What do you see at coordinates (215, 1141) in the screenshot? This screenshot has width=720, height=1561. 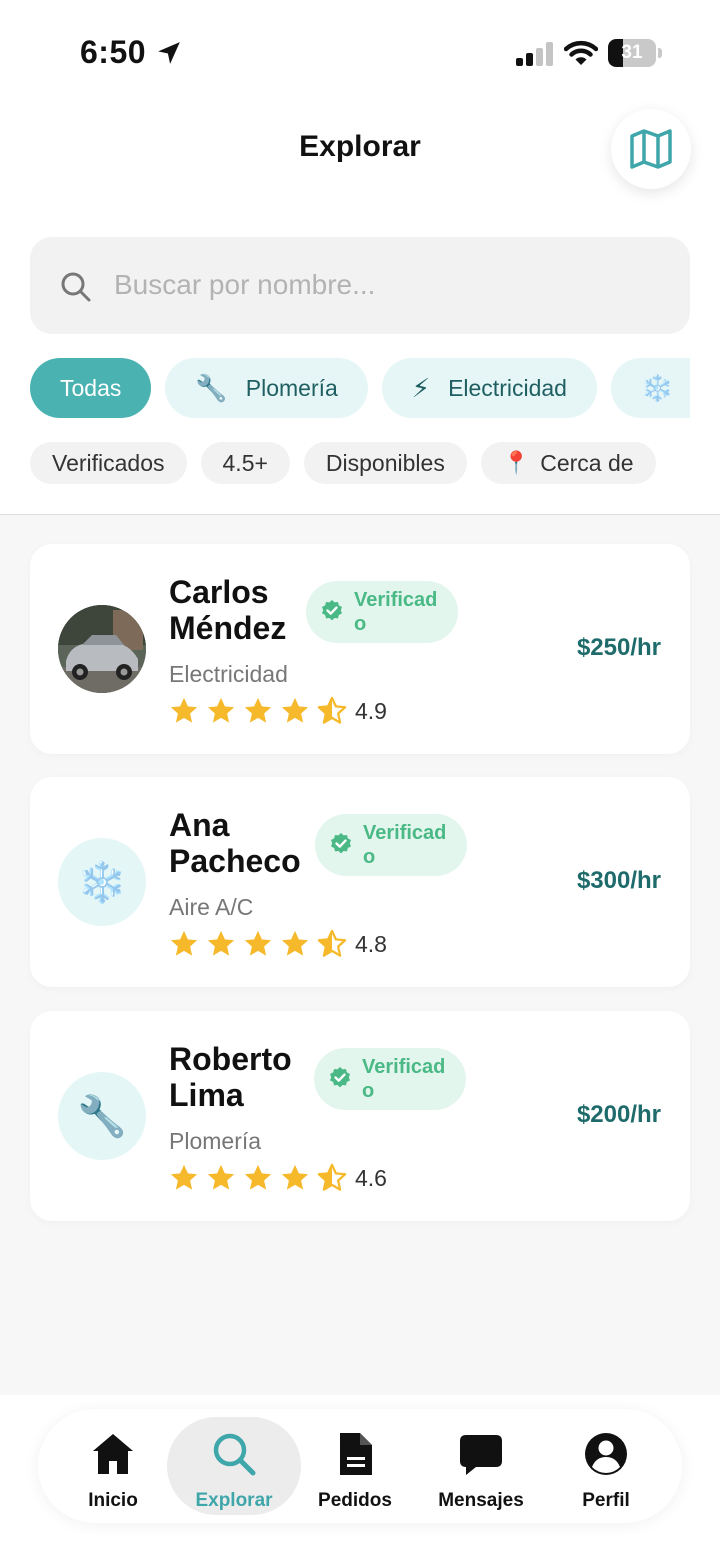 I see `professional-category: Plomería` at bounding box center [215, 1141].